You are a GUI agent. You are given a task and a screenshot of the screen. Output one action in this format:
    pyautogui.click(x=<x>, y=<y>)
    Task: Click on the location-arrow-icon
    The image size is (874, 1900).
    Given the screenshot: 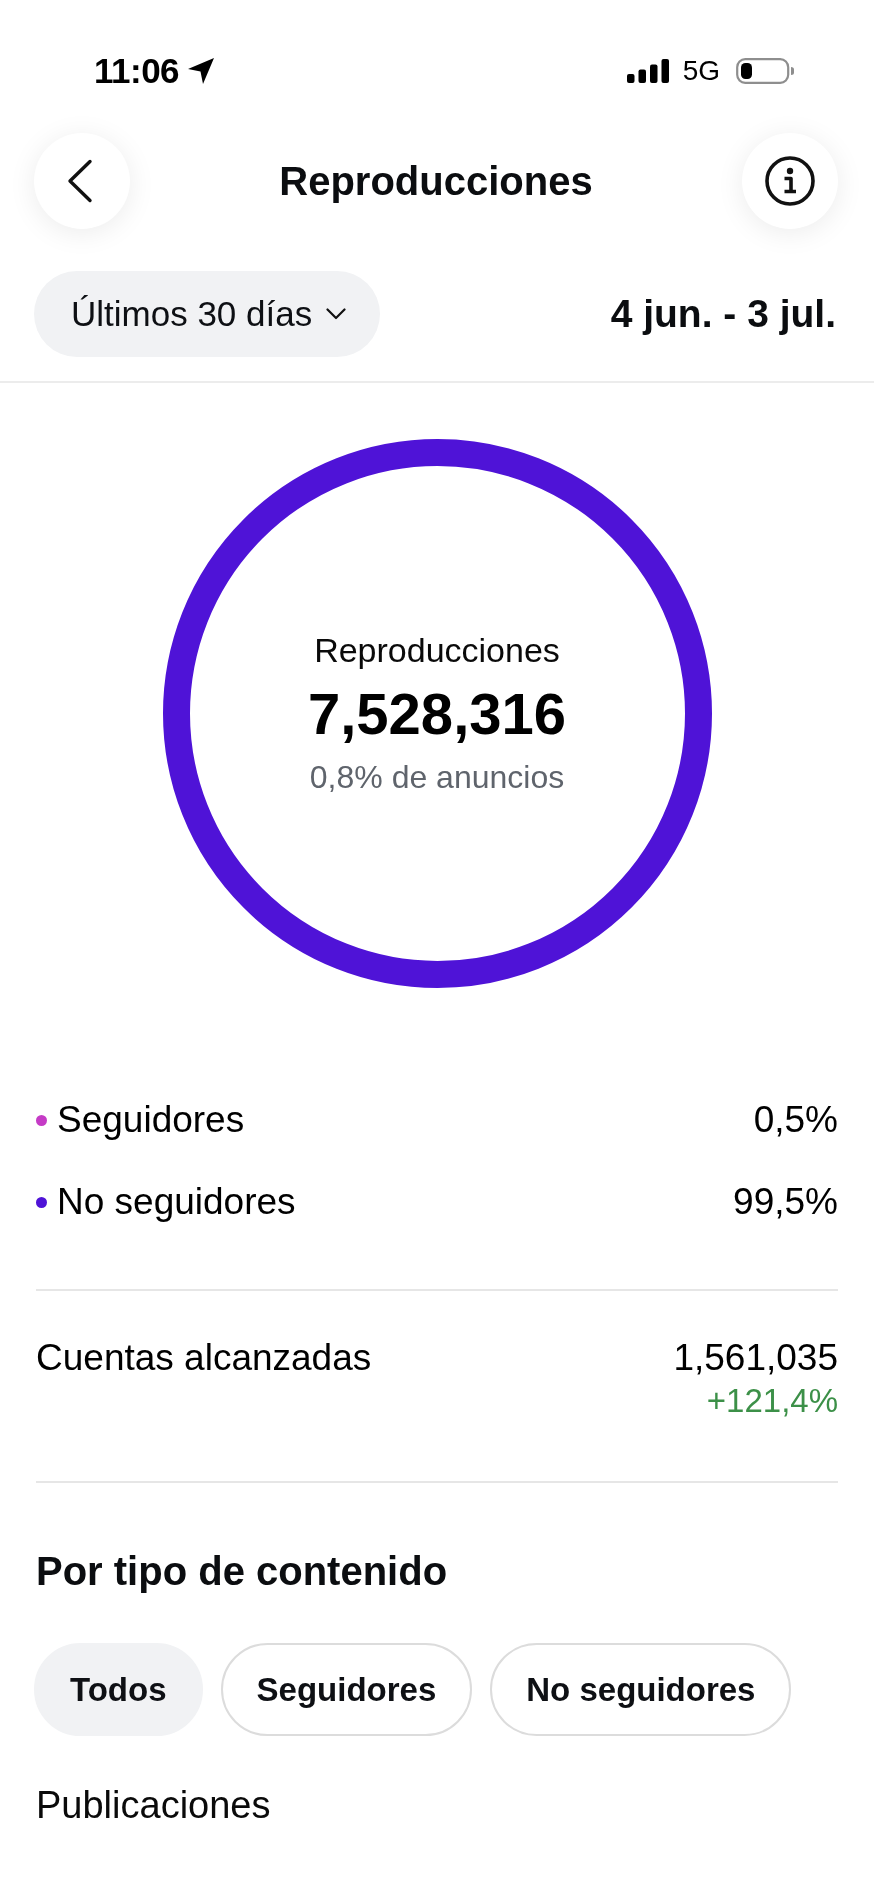 What is the action you would take?
    pyautogui.click(x=201, y=71)
    